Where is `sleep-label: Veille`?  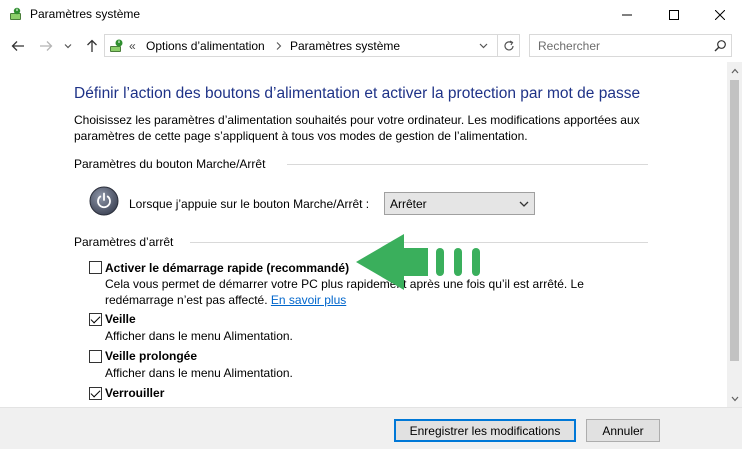
sleep-label: Veille is located at coordinates (120, 319).